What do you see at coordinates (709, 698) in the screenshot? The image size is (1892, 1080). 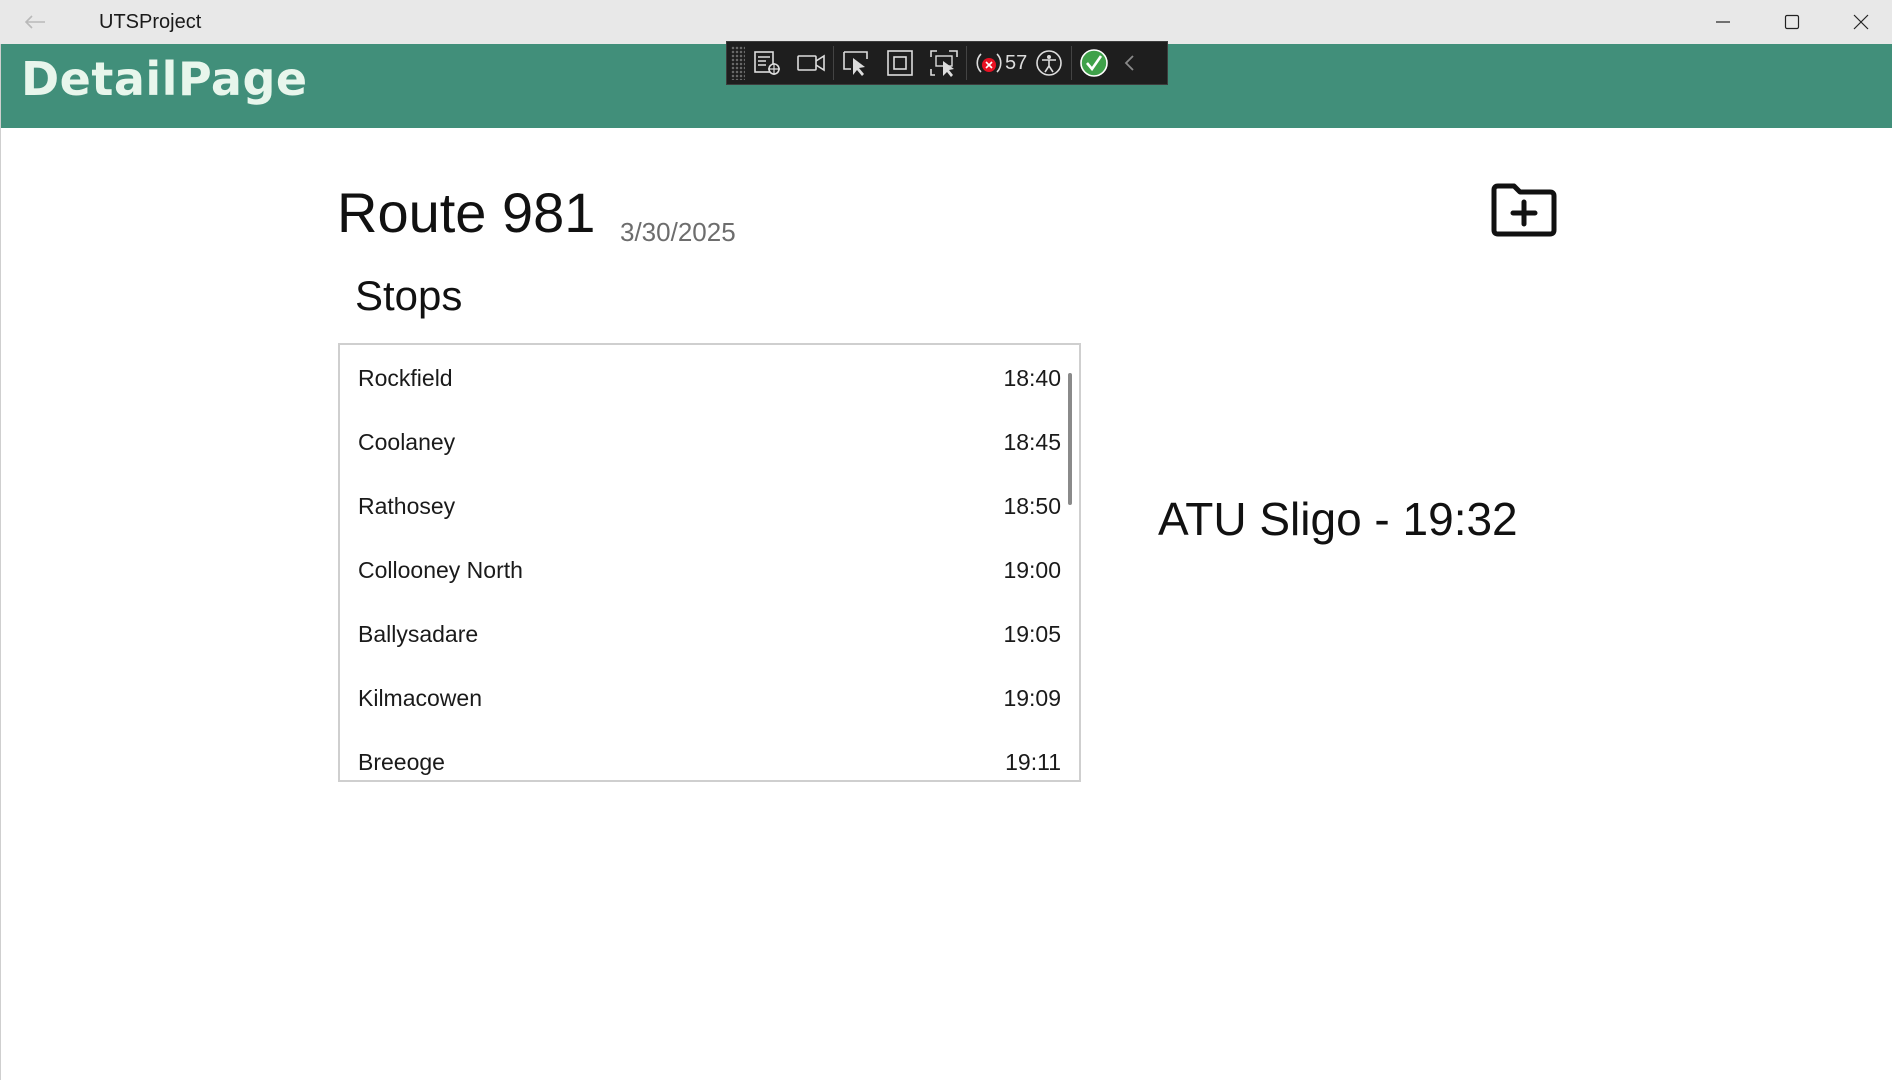 I see `stop-item: Kilmacowen 19:09` at bounding box center [709, 698].